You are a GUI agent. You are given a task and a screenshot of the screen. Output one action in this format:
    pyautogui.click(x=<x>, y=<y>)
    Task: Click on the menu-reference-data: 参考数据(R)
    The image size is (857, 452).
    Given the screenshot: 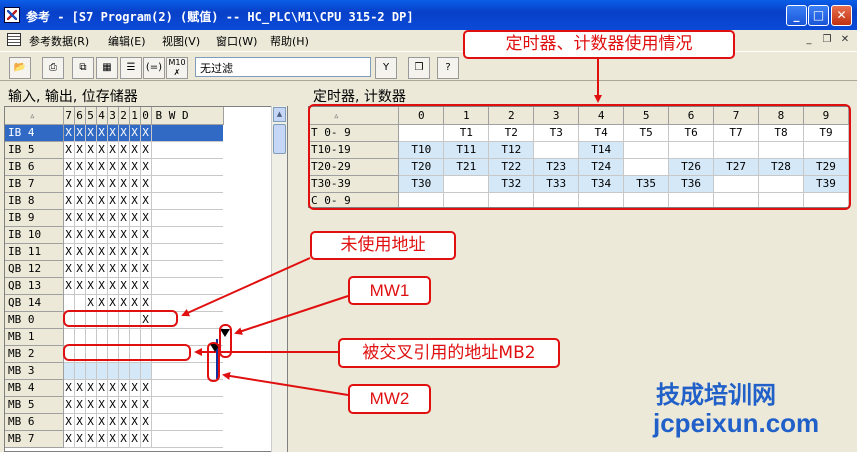 What is the action you would take?
    pyautogui.click(x=59, y=41)
    